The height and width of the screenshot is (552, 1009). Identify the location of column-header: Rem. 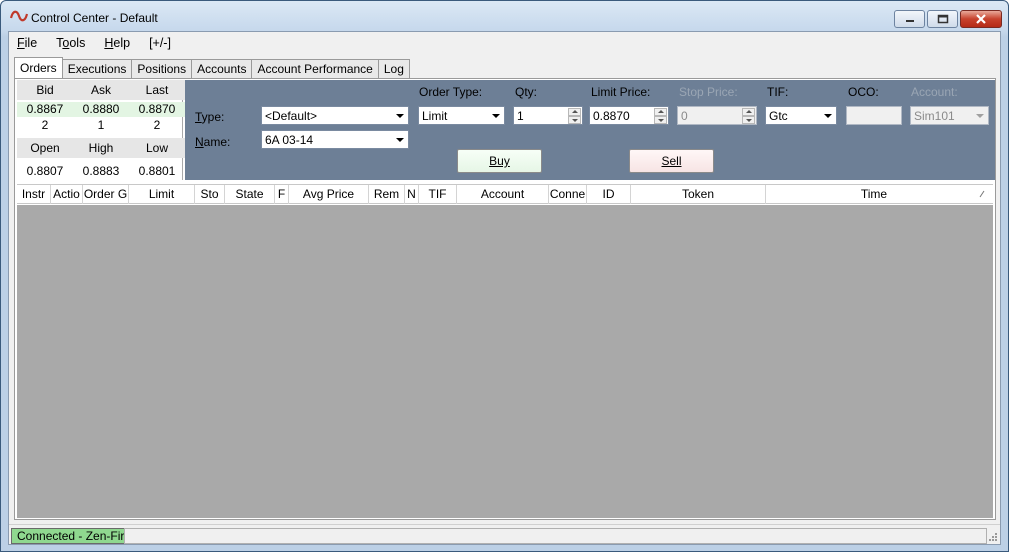
(387, 194).